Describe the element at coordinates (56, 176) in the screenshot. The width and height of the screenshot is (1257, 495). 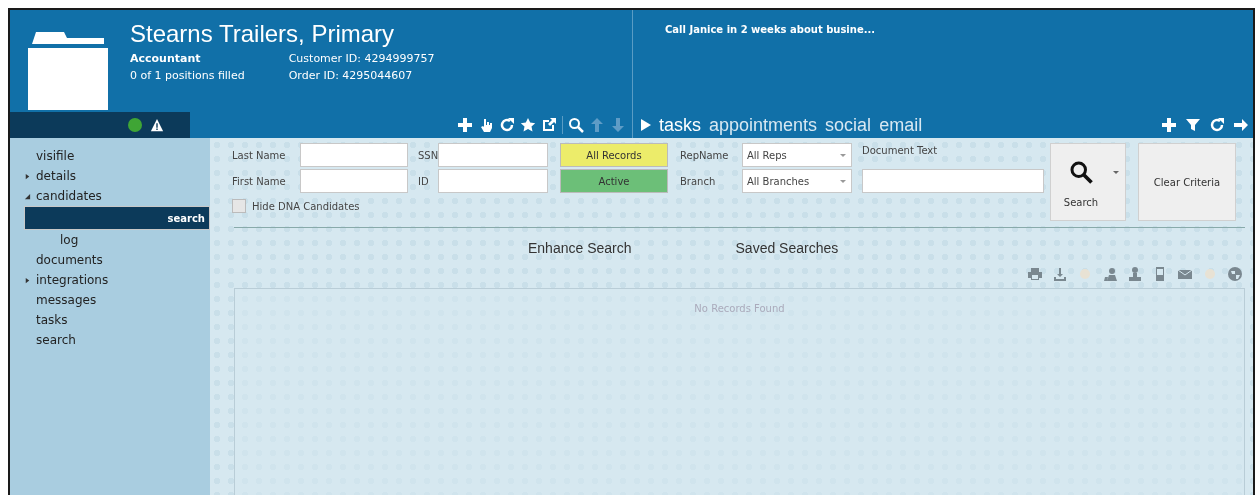
I see `sidebar-item: details` at that location.